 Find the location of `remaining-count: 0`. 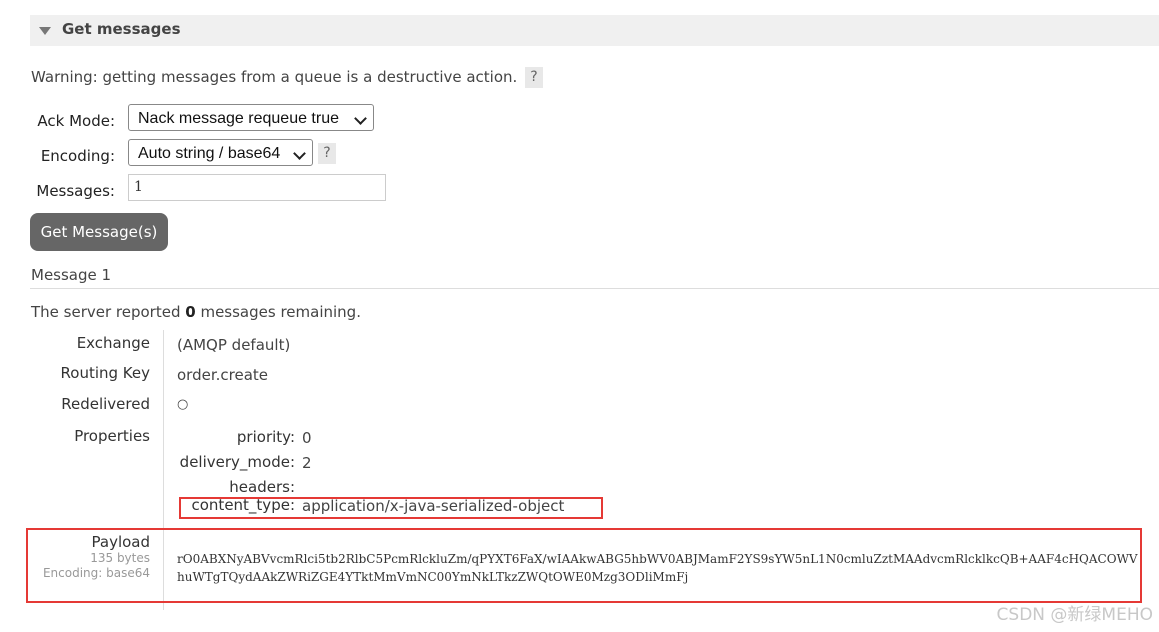

remaining-count: 0 is located at coordinates (190, 312).